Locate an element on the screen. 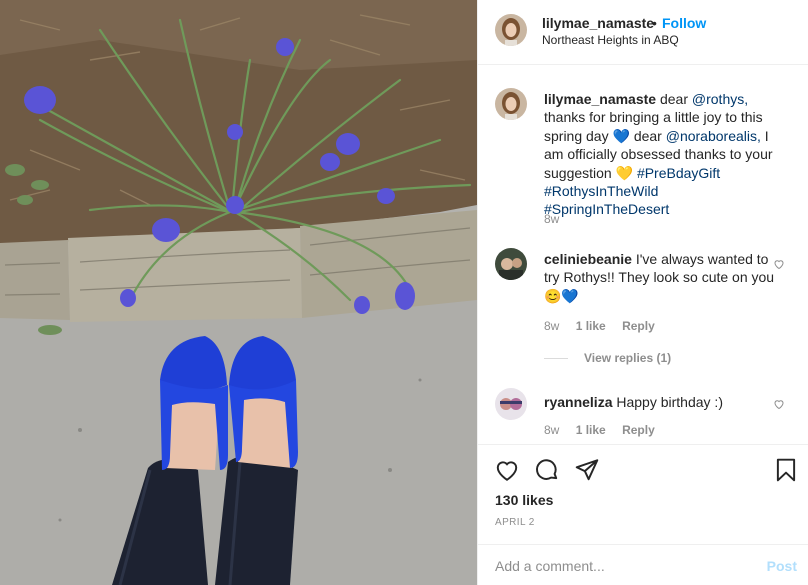  replies-divider is located at coordinates (556, 359).